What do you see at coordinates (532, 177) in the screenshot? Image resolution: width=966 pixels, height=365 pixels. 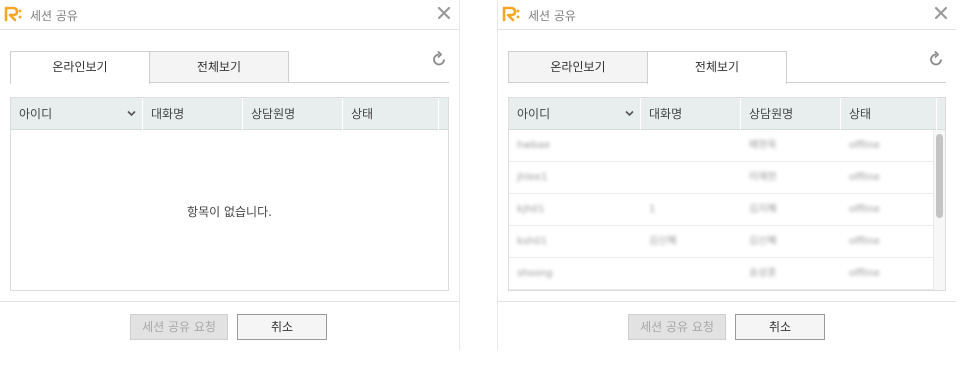 I see `cell-id: jhlee1` at bounding box center [532, 177].